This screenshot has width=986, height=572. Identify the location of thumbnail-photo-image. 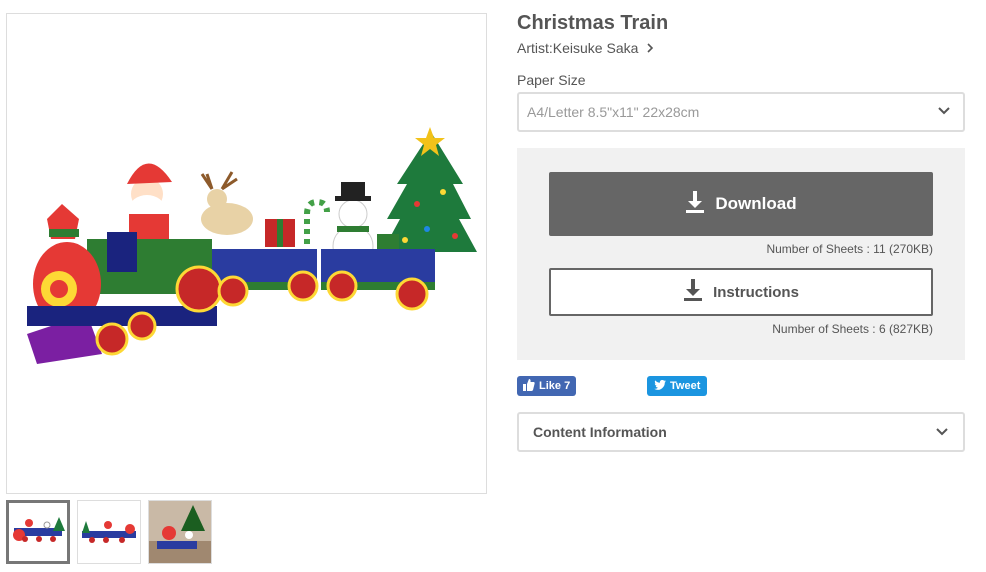
(180, 532).